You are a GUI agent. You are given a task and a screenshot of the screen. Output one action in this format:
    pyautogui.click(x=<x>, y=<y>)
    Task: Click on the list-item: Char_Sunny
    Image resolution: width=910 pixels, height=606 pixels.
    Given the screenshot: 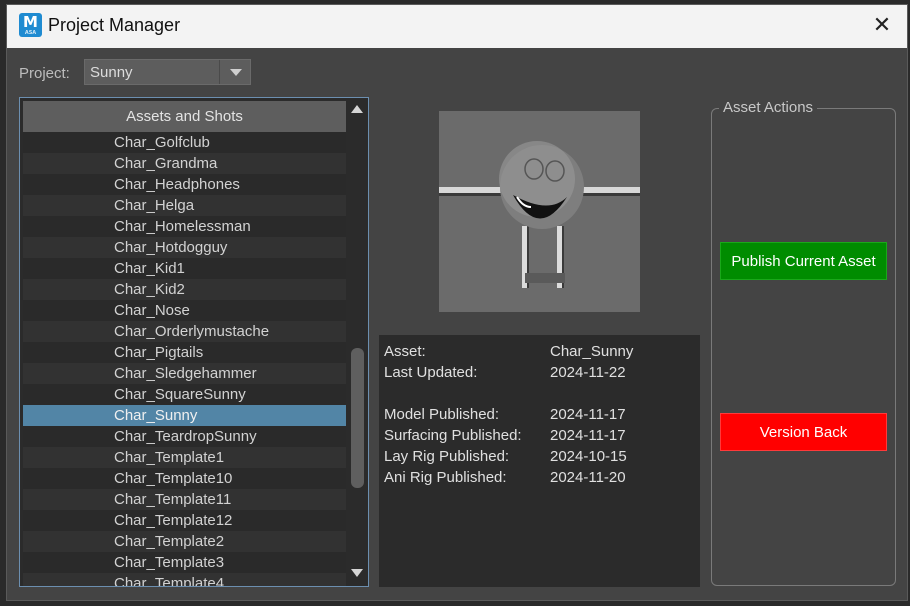 What is the action you would take?
    pyautogui.click(x=184, y=415)
    